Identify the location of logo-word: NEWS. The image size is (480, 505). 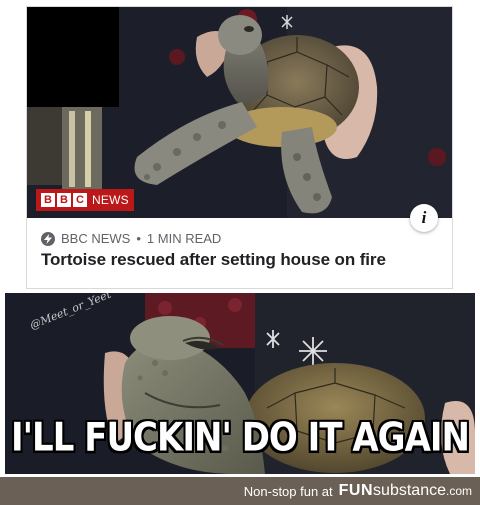
(110, 200).